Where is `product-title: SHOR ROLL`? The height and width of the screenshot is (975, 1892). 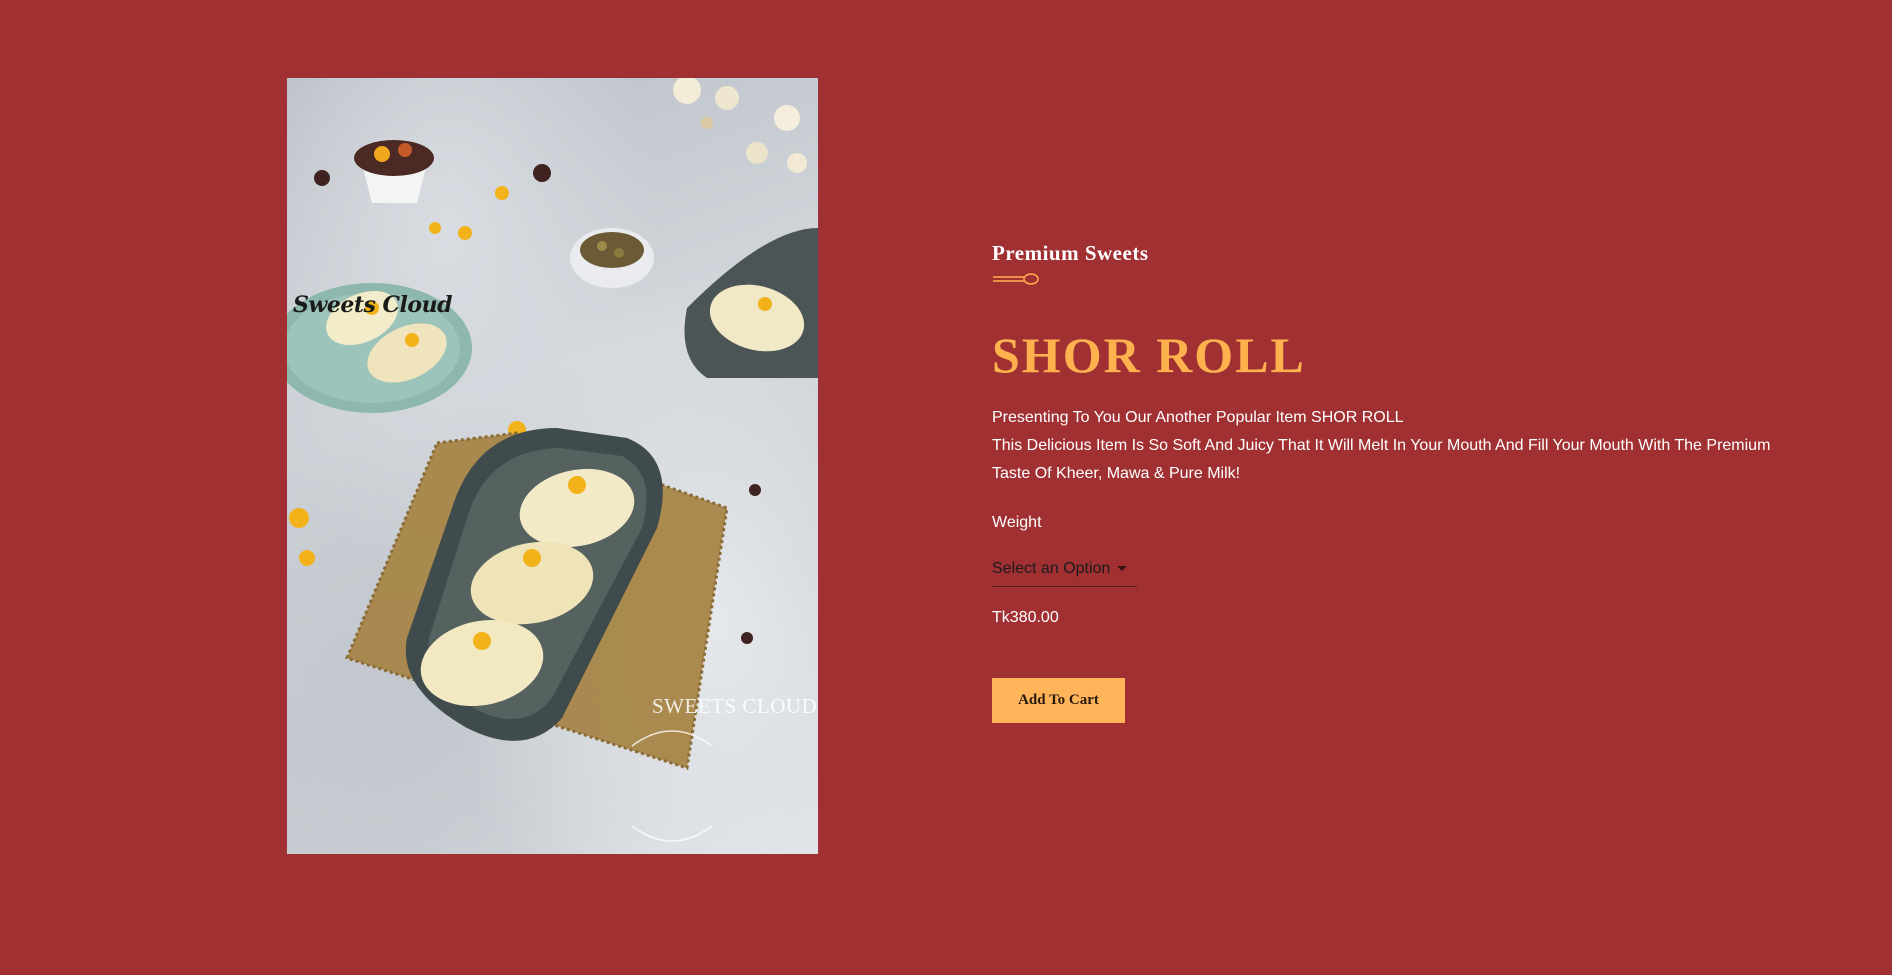
product-title: SHOR ROLL is located at coordinates (1149, 355).